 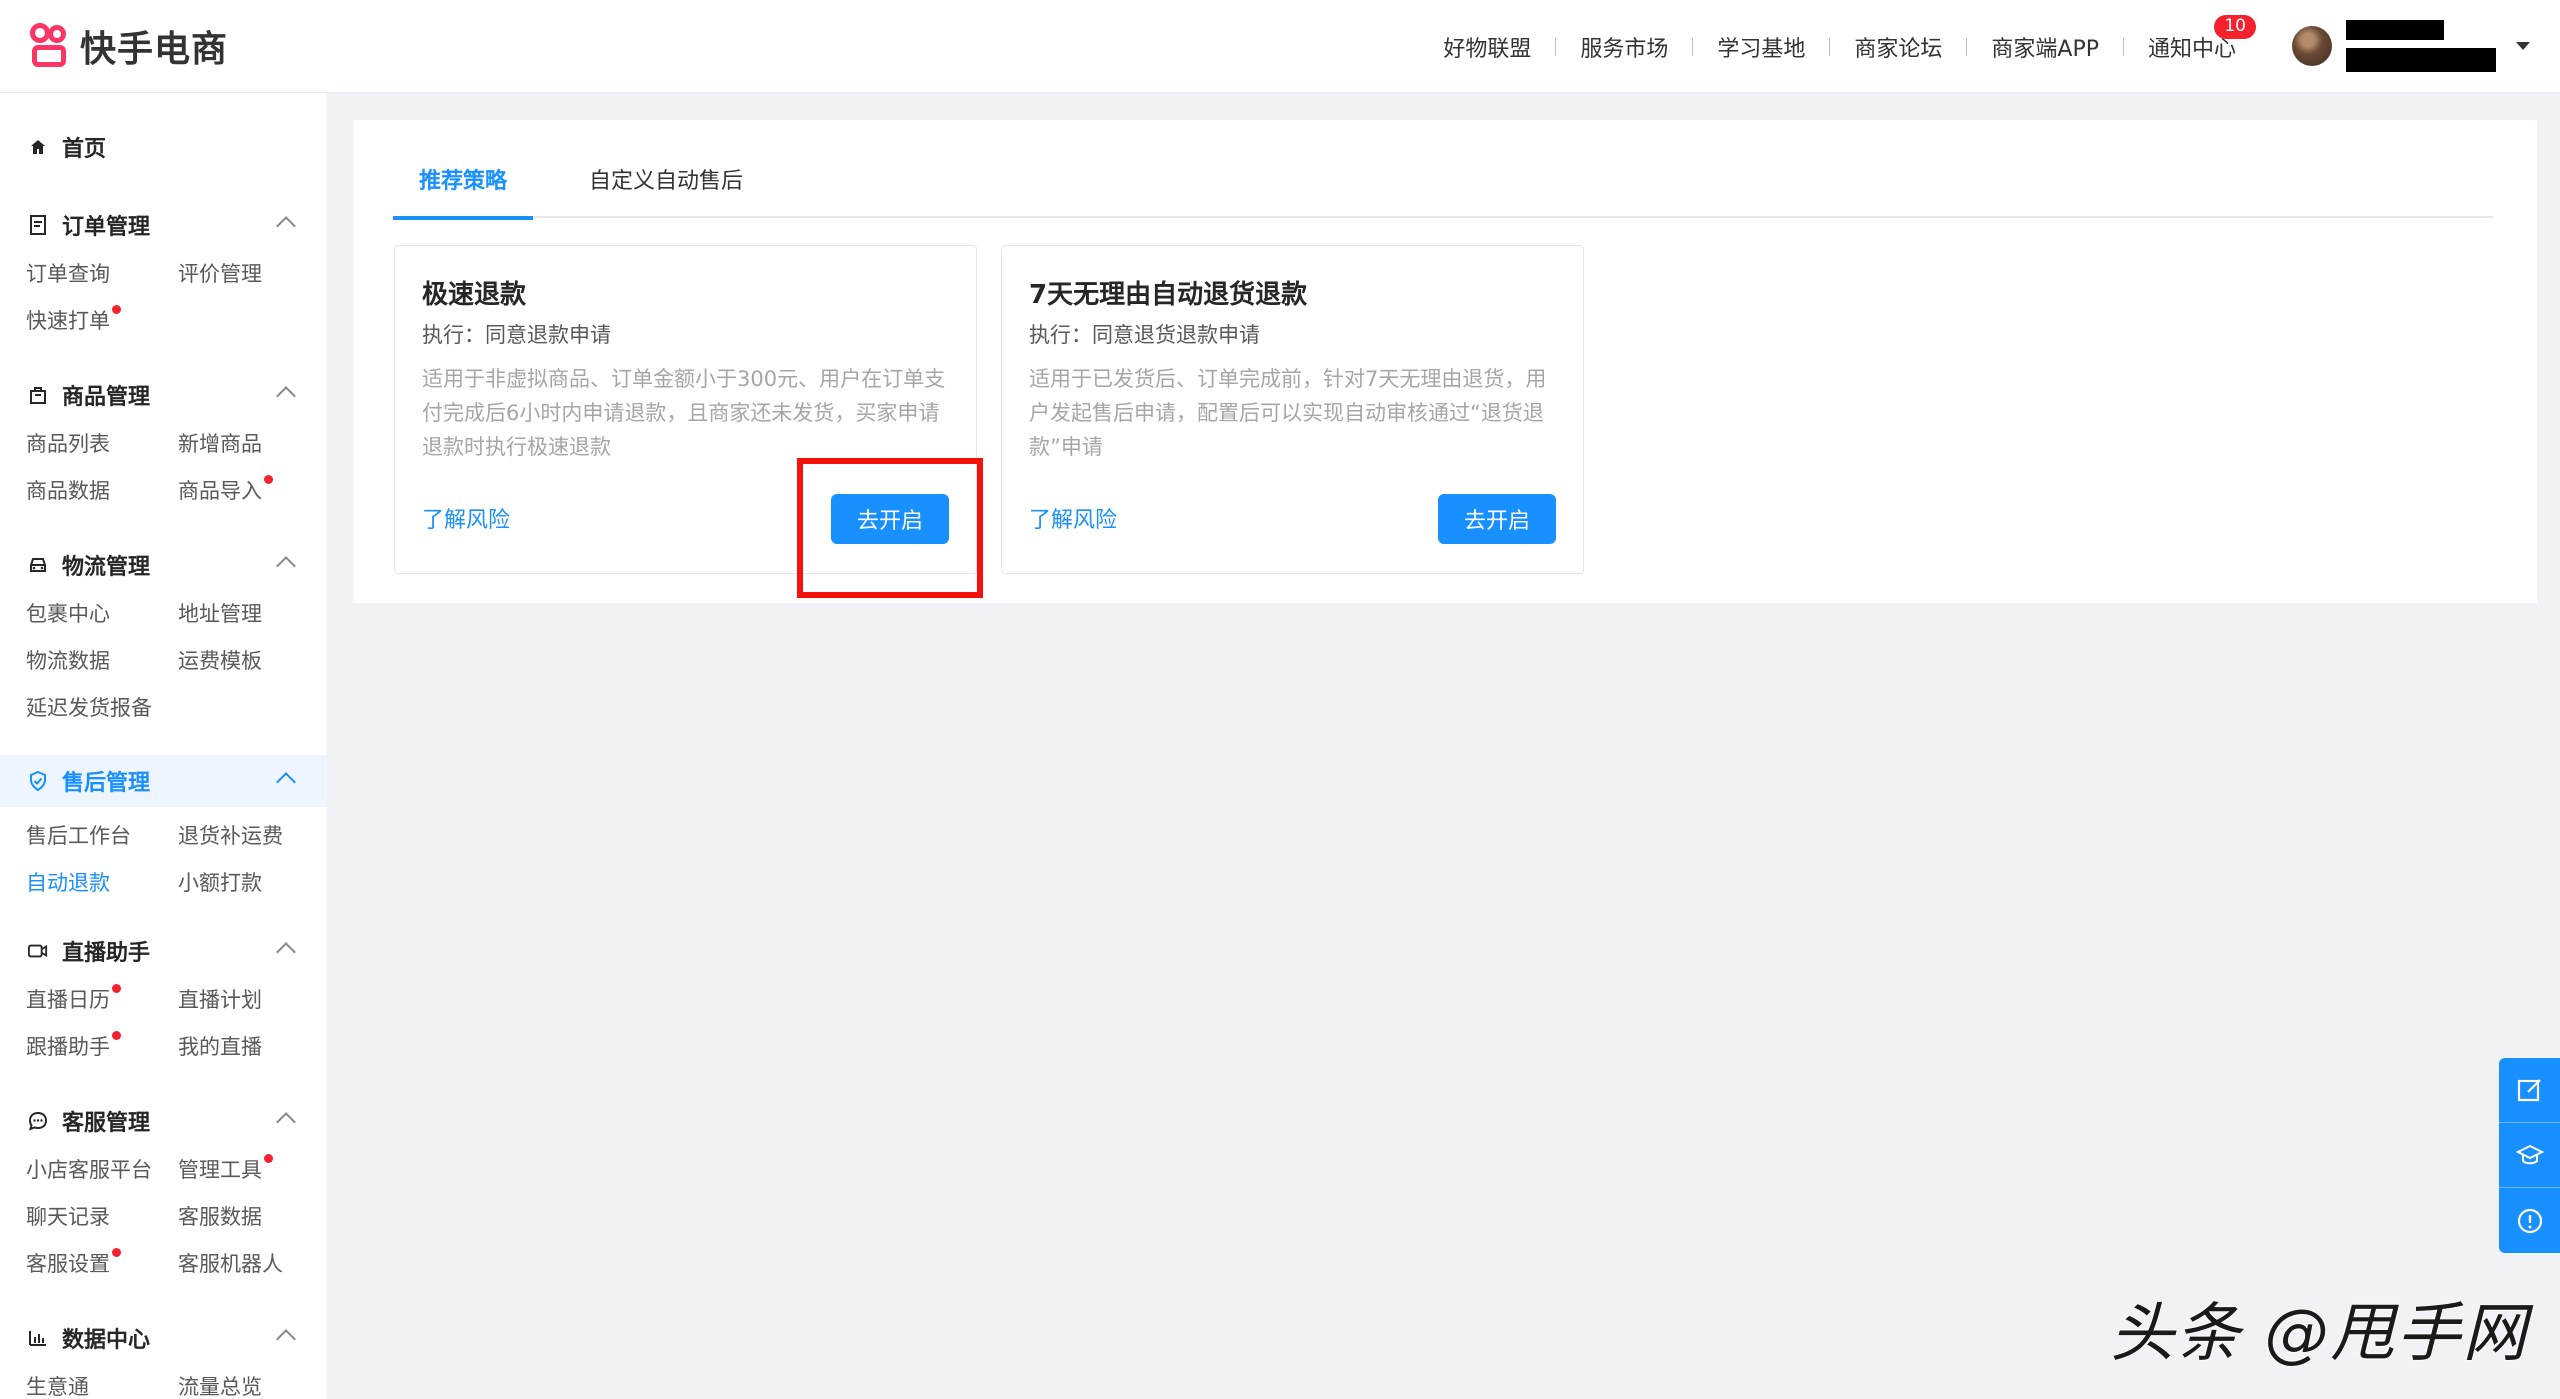 I want to click on section-title: 数据中心, so click(x=106, y=1340).